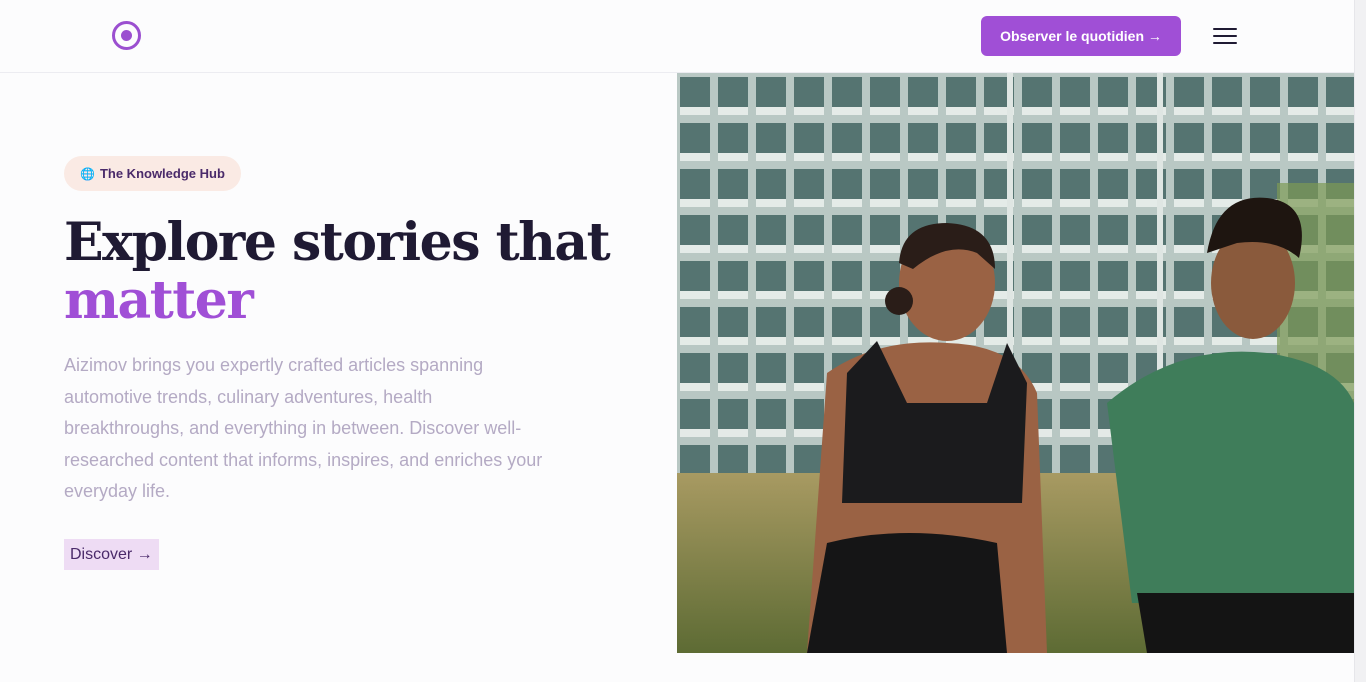  I want to click on hero-title: Explore stories that matter, so click(344, 272).